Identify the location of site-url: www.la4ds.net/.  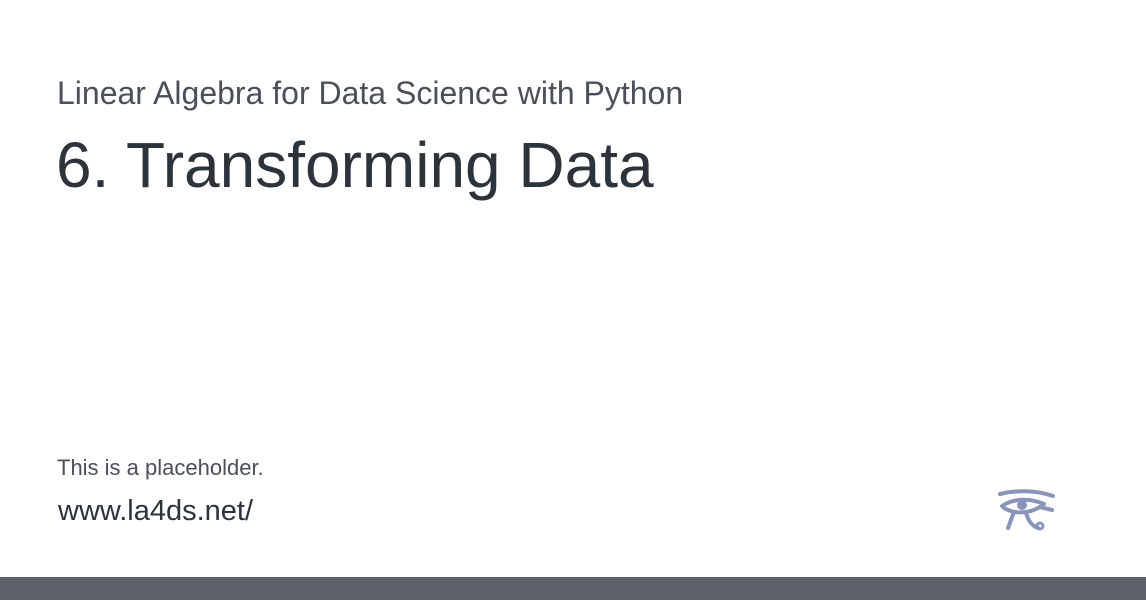
(156, 511).